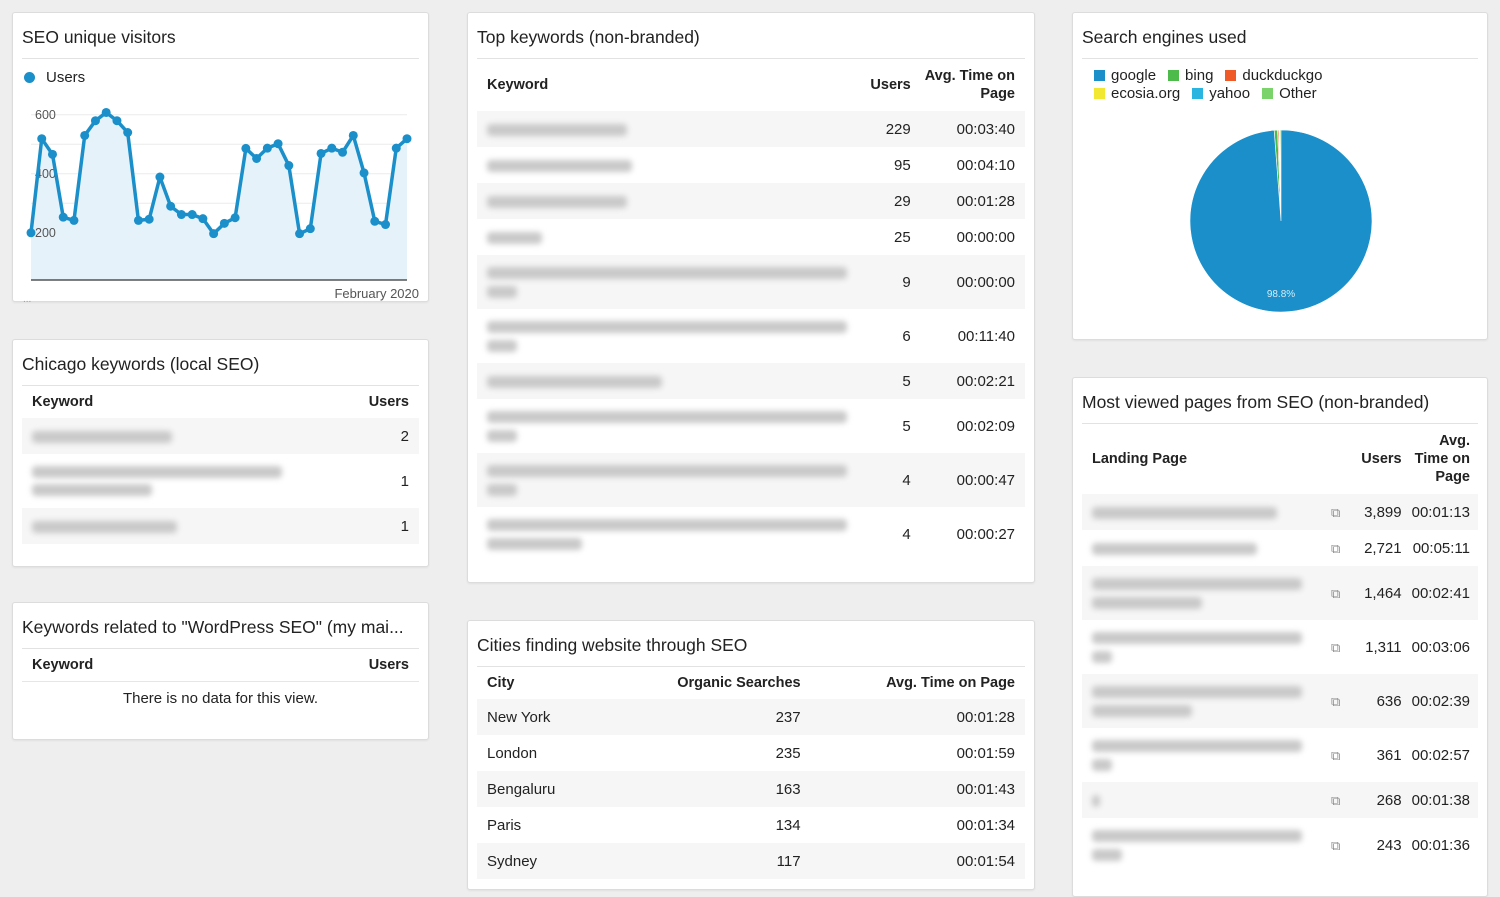 The height and width of the screenshot is (897, 1500). Describe the element at coordinates (906, 534) in the screenshot. I see `users-value: 4` at that location.